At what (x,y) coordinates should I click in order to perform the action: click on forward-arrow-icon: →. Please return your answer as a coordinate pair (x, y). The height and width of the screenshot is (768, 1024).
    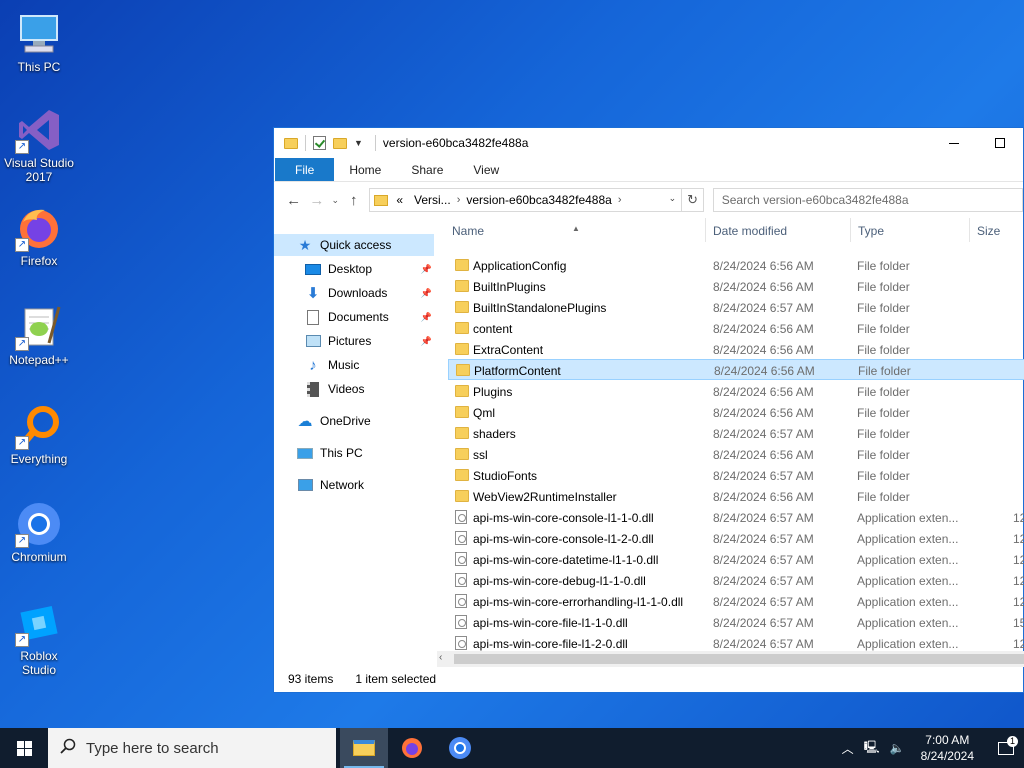
    Looking at the image, I should click on (317, 200).